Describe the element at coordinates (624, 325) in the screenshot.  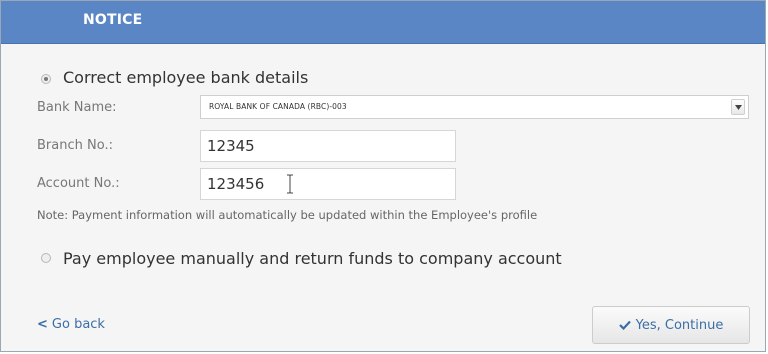
I see `checkmark-icon` at that location.